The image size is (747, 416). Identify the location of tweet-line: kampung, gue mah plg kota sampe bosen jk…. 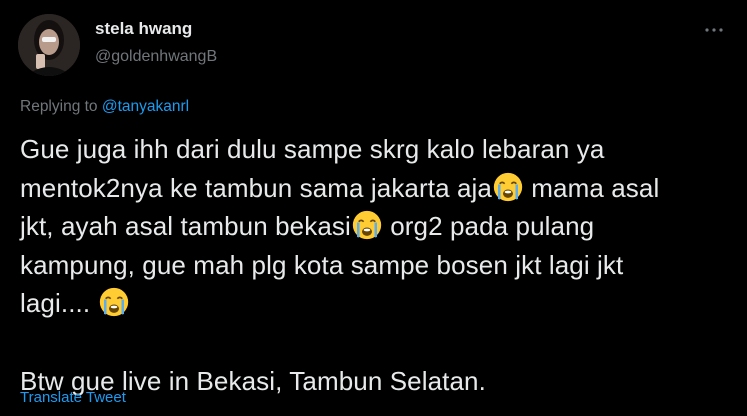
(322, 264).